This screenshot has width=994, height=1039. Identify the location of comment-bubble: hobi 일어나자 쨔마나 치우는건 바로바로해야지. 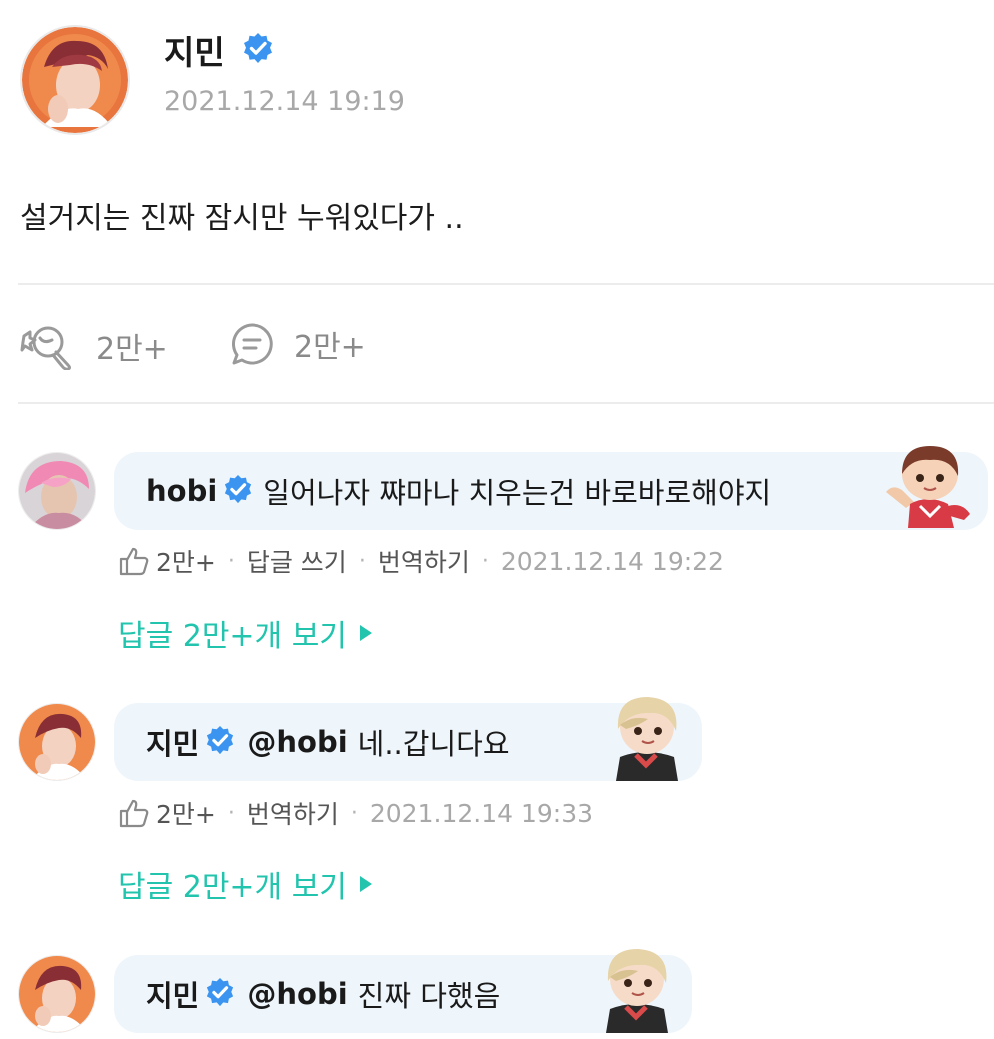
(551, 488).